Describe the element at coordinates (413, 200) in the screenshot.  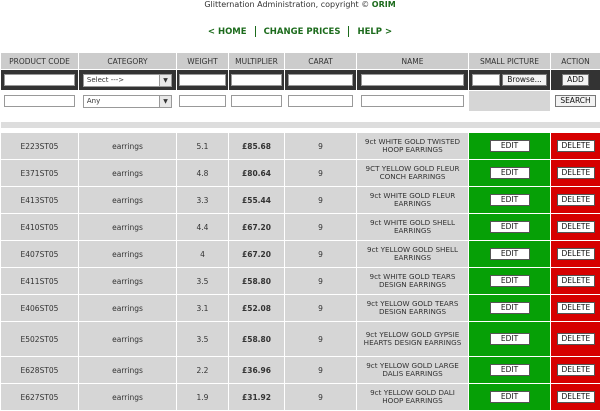
I see `name-cell: 9ct WHITE GOLD FLEUR EARRINGS` at that location.